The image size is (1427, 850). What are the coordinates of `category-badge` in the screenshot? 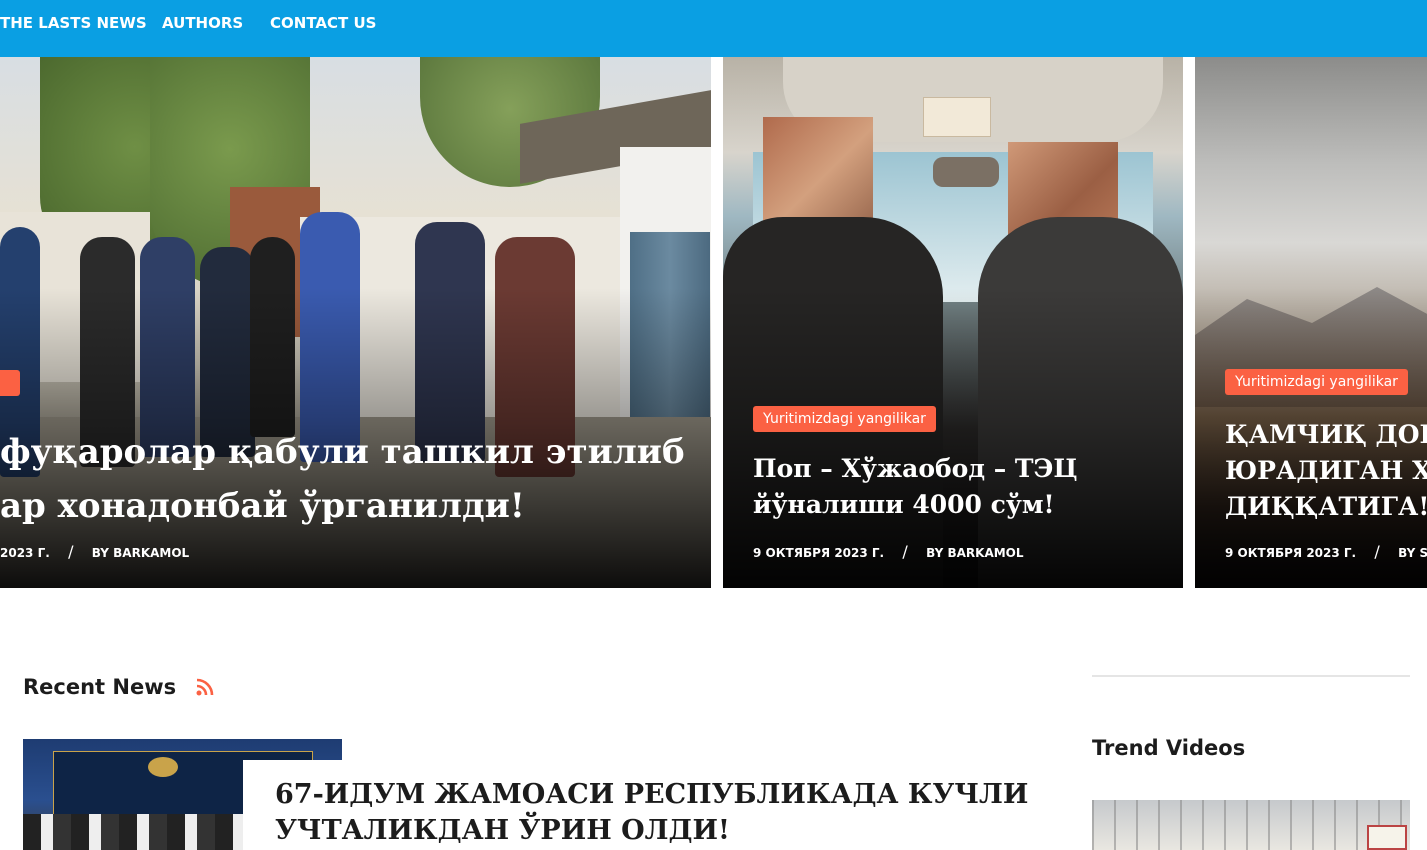 It's located at (10, 383).